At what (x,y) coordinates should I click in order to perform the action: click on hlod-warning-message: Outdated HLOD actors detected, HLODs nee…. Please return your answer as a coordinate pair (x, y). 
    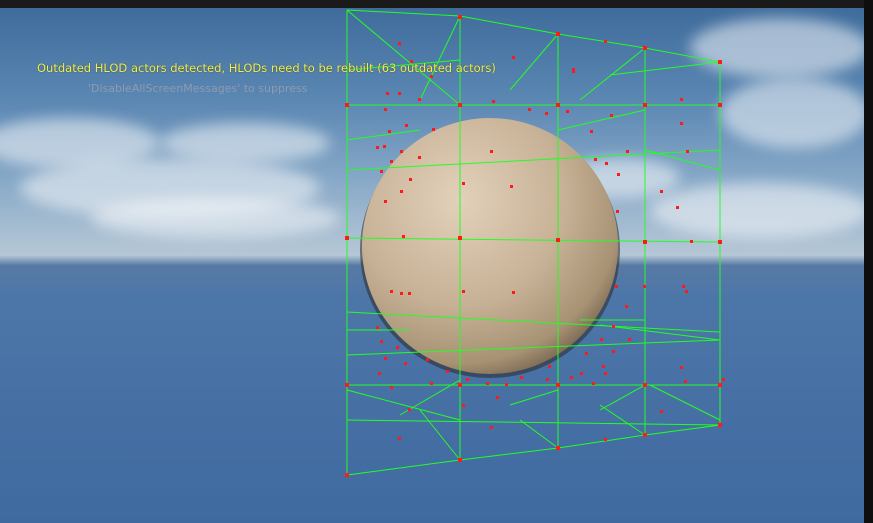
    Looking at the image, I should click on (266, 68).